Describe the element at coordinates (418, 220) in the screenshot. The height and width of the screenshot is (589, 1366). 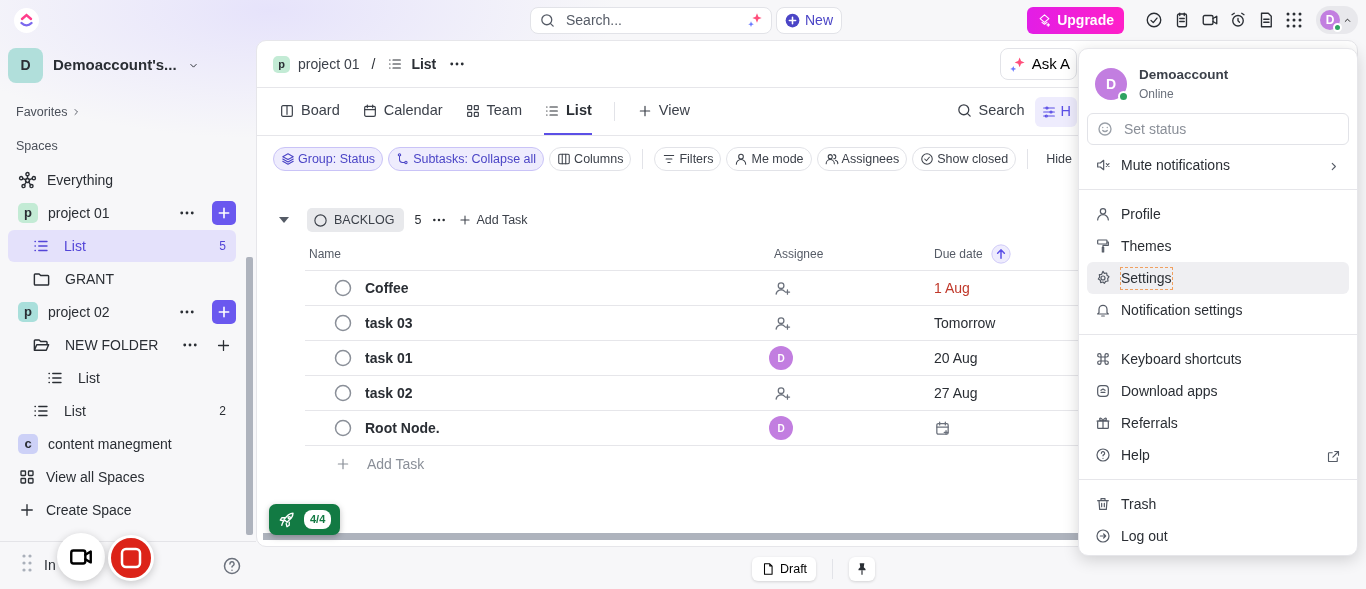
I see `task-count: 5` at that location.